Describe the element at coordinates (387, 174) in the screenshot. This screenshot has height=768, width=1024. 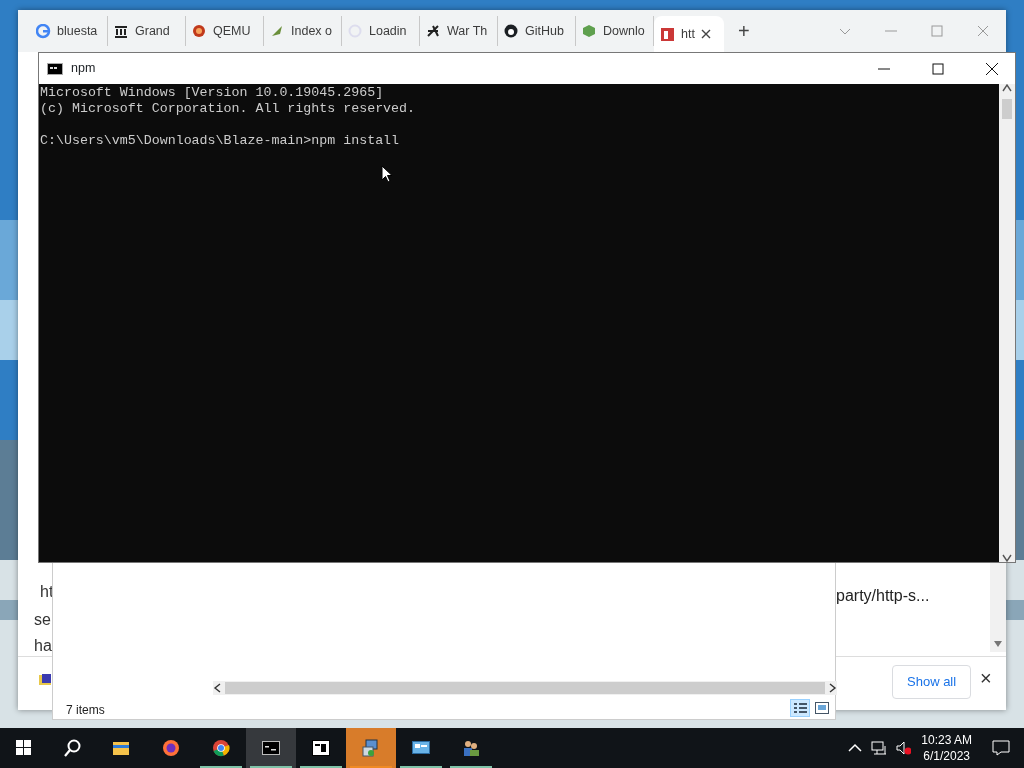
I see `cursor-icon` at that location.